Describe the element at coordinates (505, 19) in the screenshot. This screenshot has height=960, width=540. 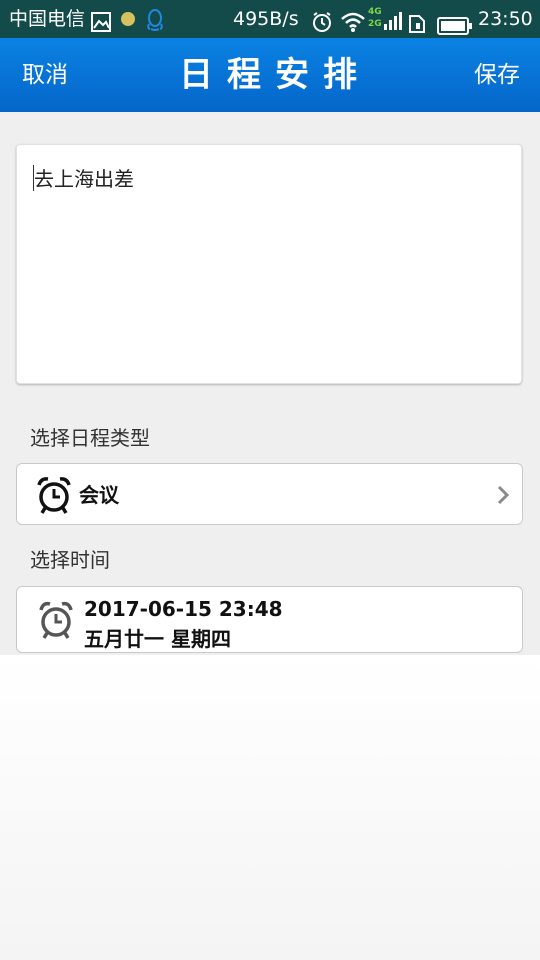
I see `clock-time: 23:50` at that location.